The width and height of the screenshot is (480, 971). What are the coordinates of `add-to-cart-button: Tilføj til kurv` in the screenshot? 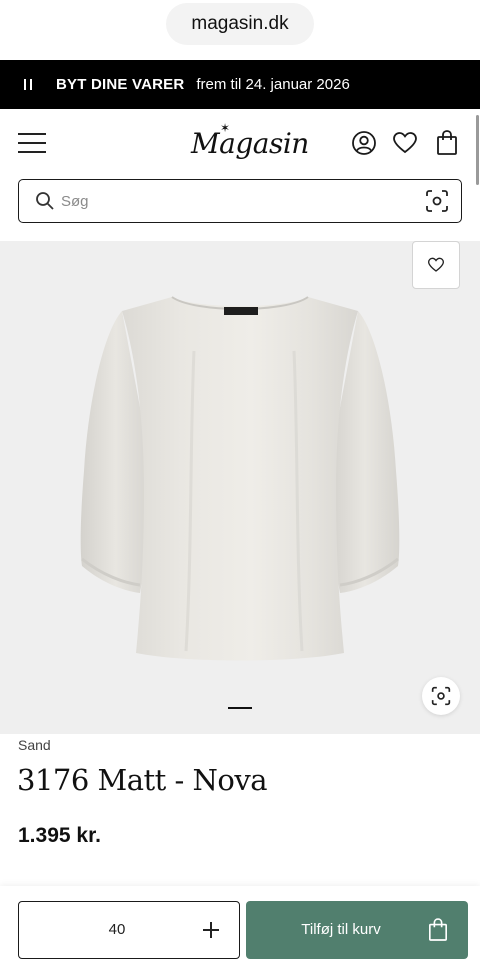 It's located at (357, 930).